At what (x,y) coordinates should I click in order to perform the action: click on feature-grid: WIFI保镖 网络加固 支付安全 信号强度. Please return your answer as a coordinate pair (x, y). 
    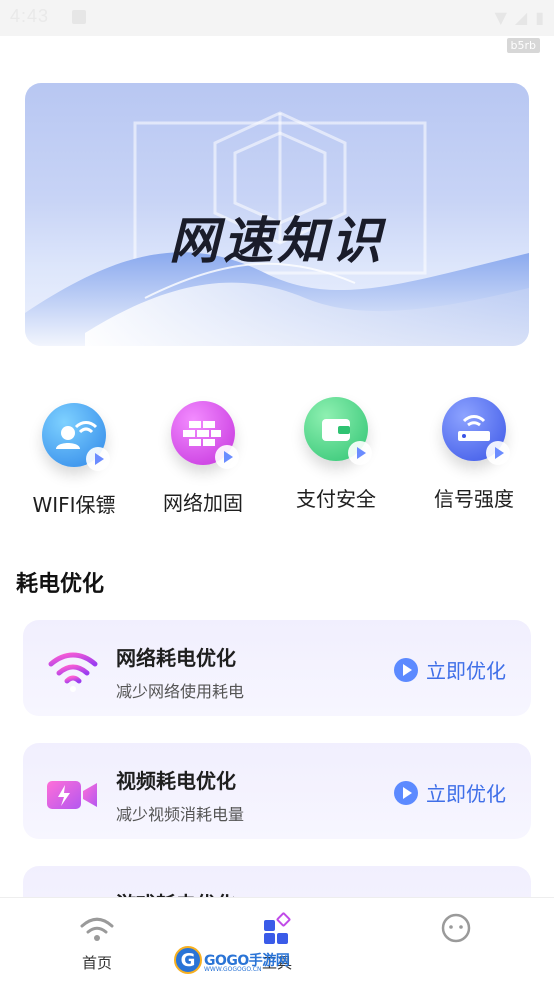
    Looking at the image, I should click on (277, 460).